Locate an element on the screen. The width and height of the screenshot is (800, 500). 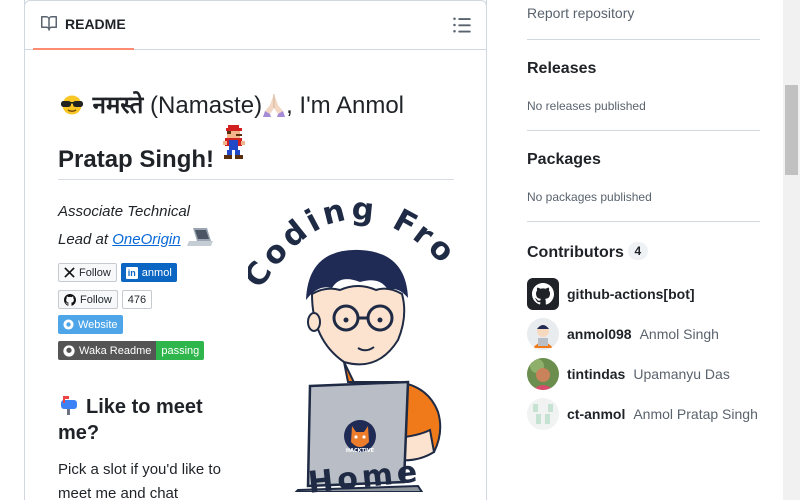
linkedin-badge: in anmol is located at coordinates (148, 272).